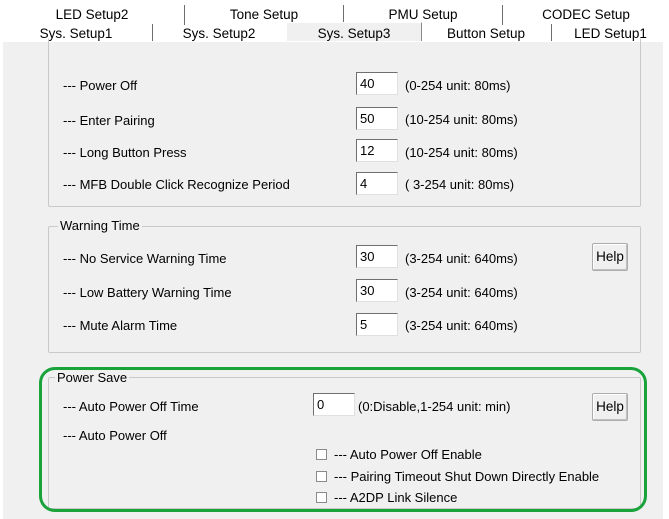 Image resolution: width=669 pixels, height=519 pixels. What do you see at coordinates (377, 290) in the screenshot?
I see `low-battery-warning-input` at bounding box center [377, 290].